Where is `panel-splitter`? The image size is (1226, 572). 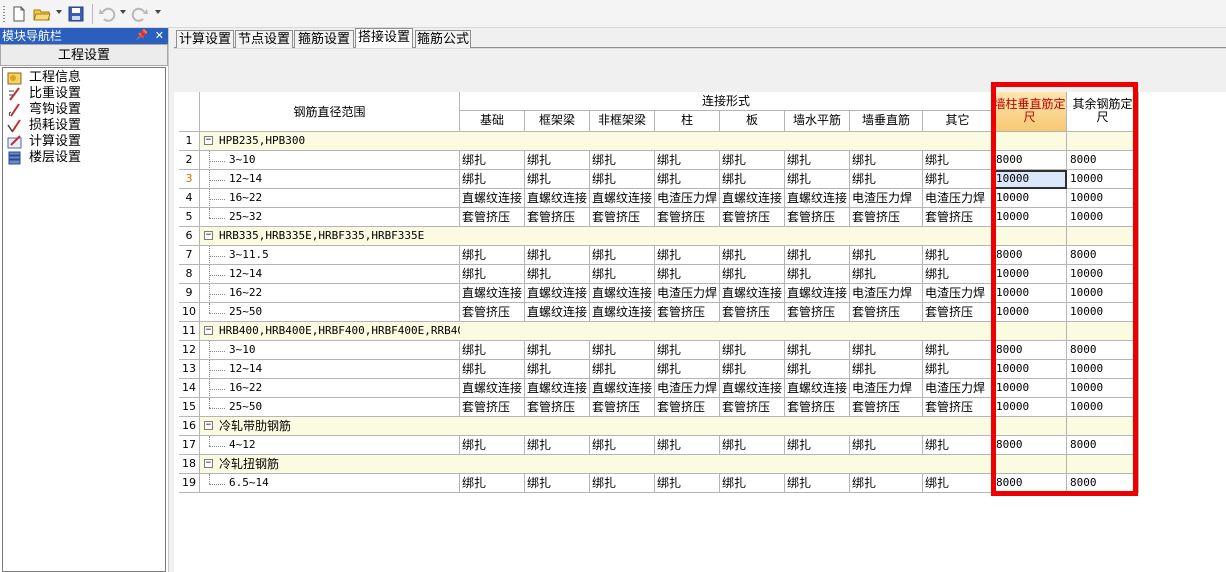
panel-splitter is located at coordinates (171, 300).